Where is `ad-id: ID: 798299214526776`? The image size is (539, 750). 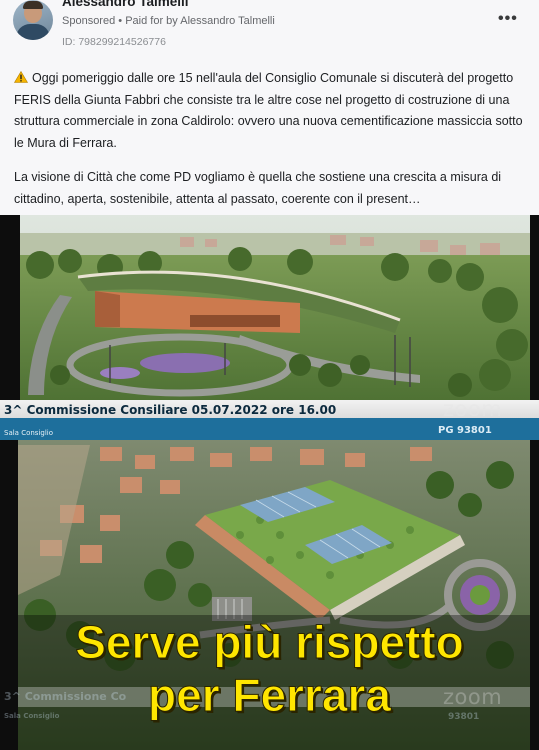 ad-id: ID: 798299214526776 is located at coordinates (114, 42).